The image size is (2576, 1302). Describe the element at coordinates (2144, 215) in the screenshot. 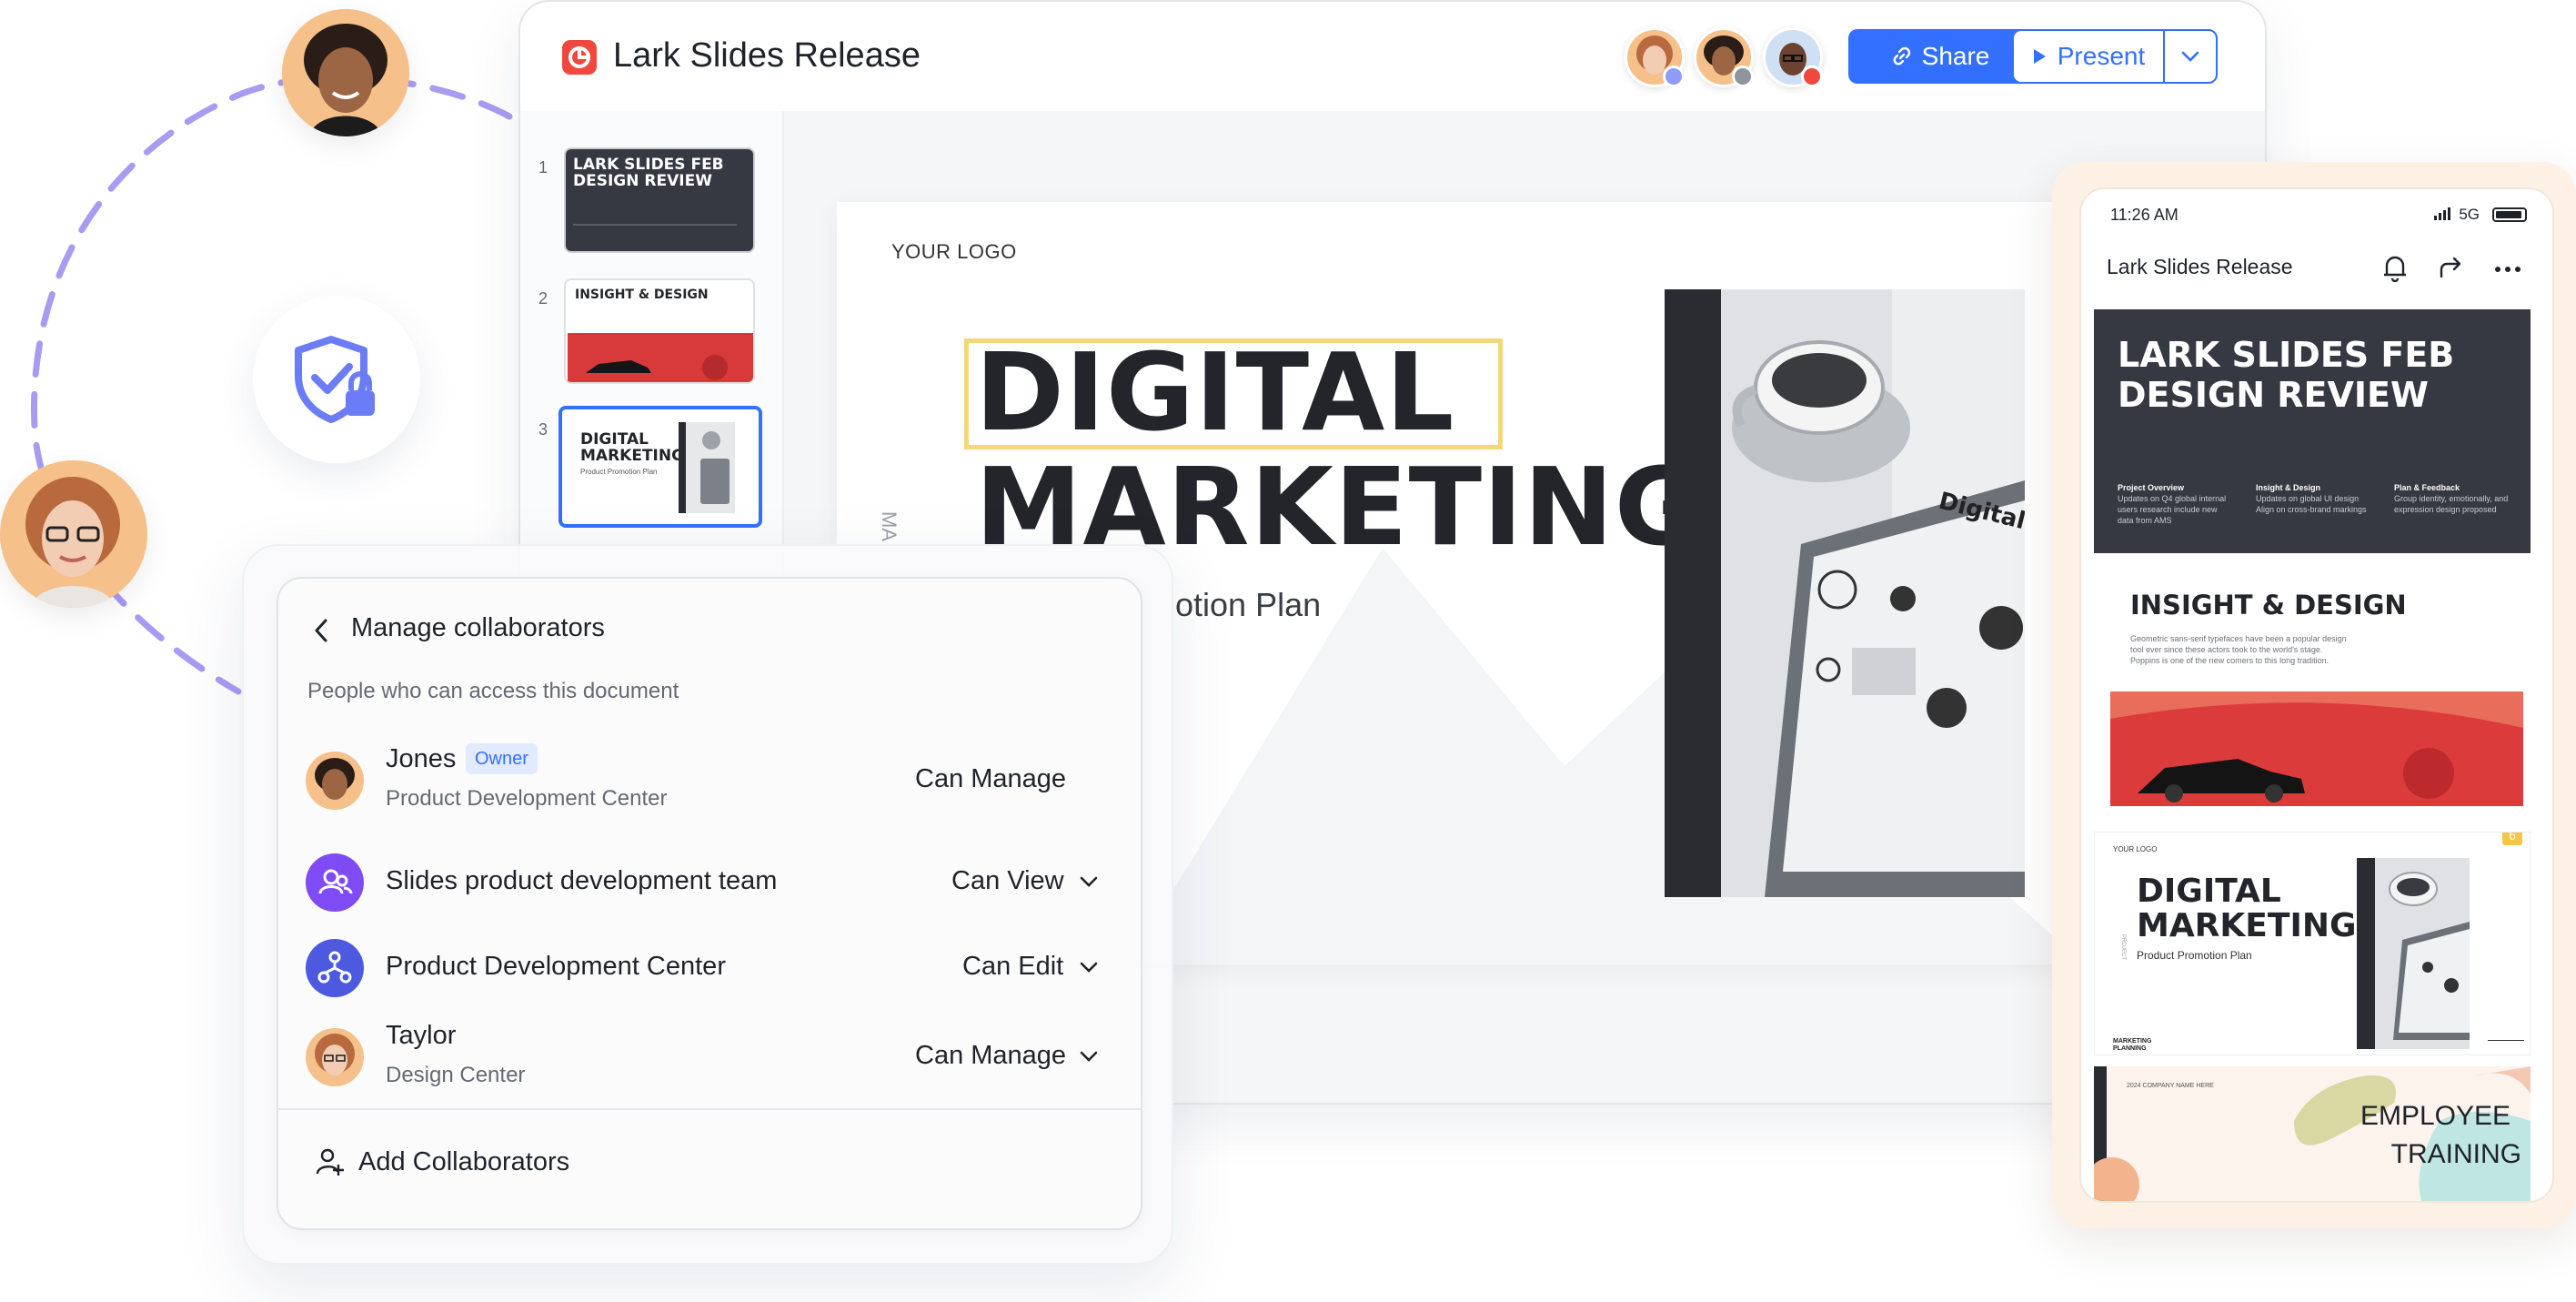

I see `status-bar-time: 11:26 AM` at that location.